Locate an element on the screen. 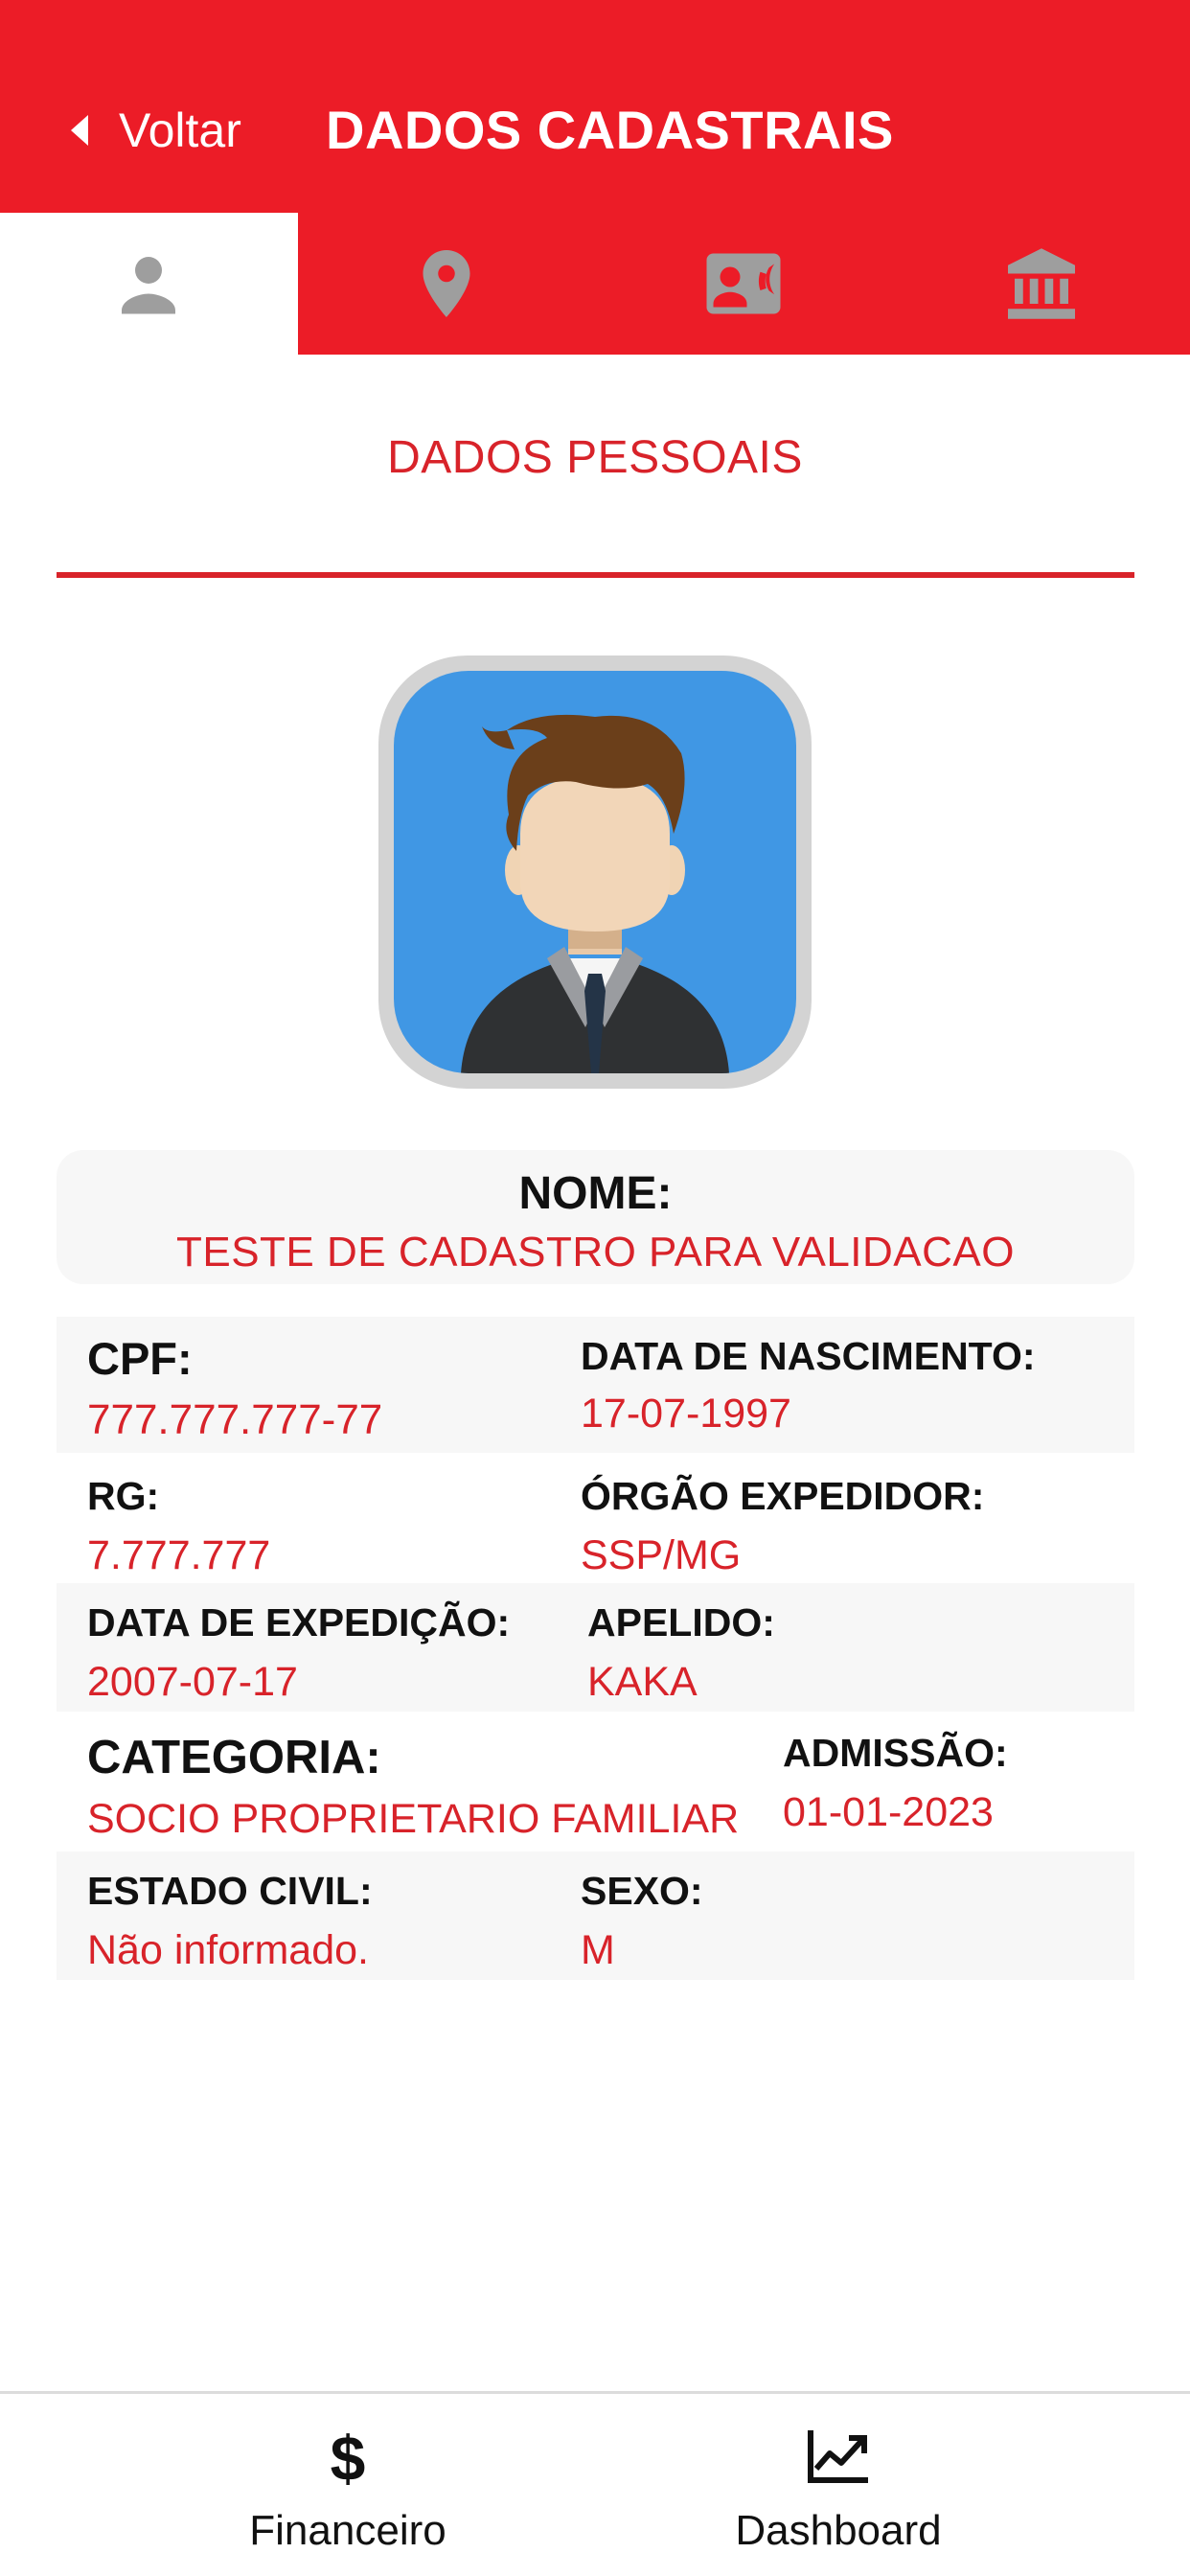 The image size is (1190, 2576). birth-field: DATA DE NASCIMENTO: 17-07-1997 is located at coordinates (809, 1386).